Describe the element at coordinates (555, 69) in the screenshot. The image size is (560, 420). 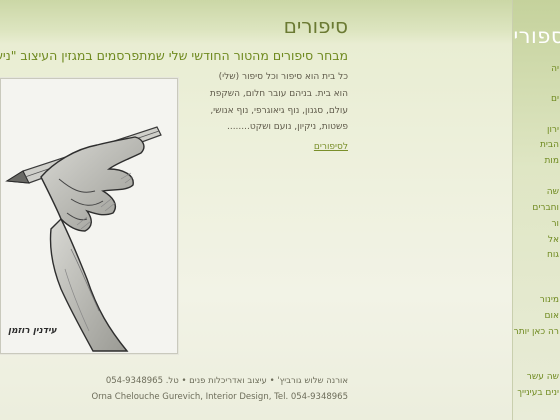
I see `sidebar-item: יה` at that location.